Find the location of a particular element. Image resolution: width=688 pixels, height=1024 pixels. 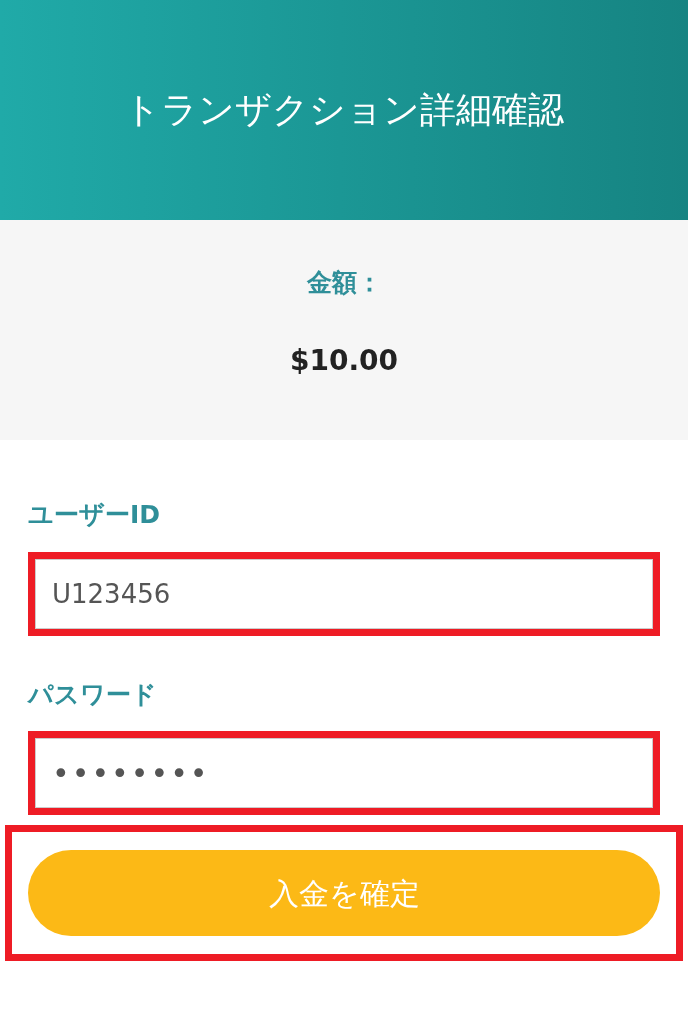

field-label: パスワード is located at coordinates (93, 694).